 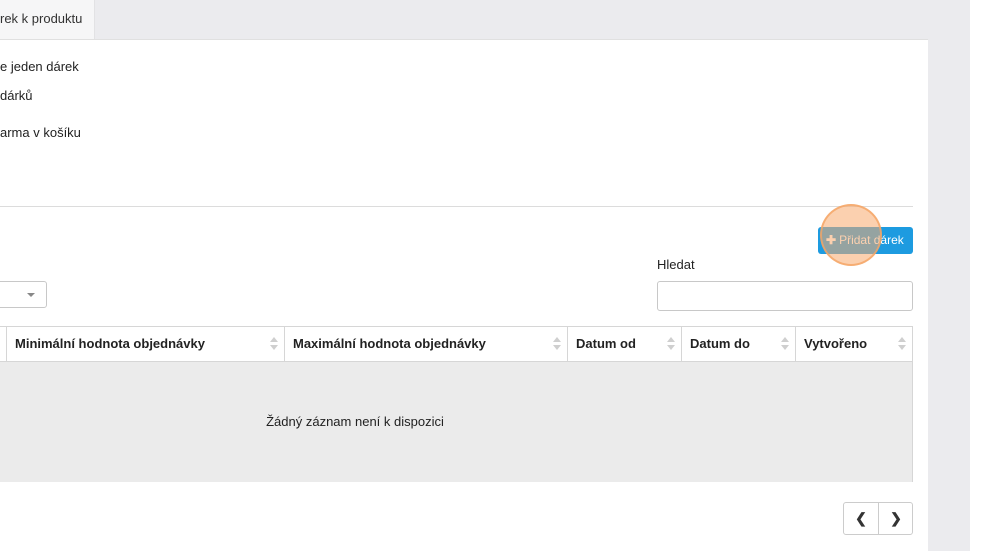 What do you see at coordinates (355, 421) in the screenshot?
I see `empty-table-message: Žádný záznam není k dispozici` at bounding box center [355, 421].